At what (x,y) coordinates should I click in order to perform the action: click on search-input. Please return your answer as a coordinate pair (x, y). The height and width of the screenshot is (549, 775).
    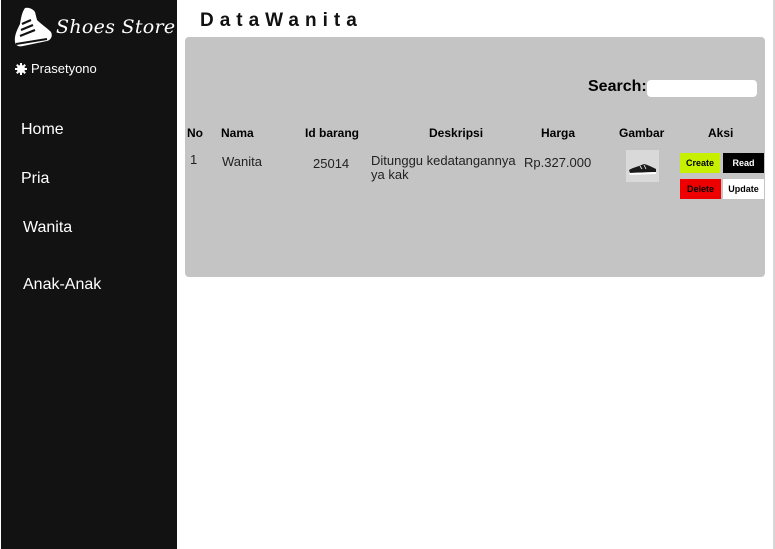
    Looking at the image, I should click on (702, 88).